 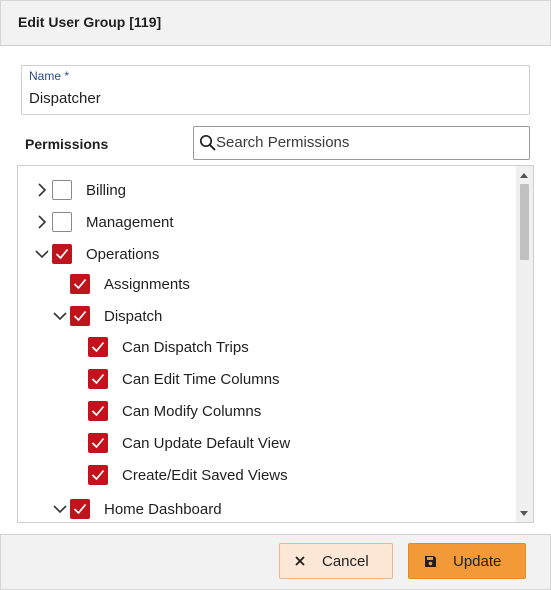 What do you see at coordinates (192, 411) in the screenshot?
I see `tree-item-label: Can Modify Columns` at bounding box center [192, 411].